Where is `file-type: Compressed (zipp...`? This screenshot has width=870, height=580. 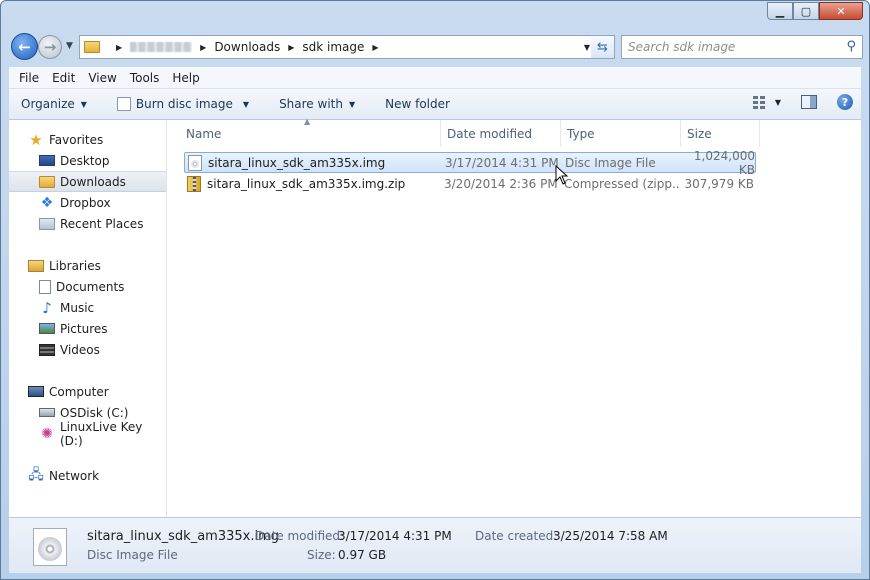 file-type: Compressed (zipp... is located at coordinates (622, 183).